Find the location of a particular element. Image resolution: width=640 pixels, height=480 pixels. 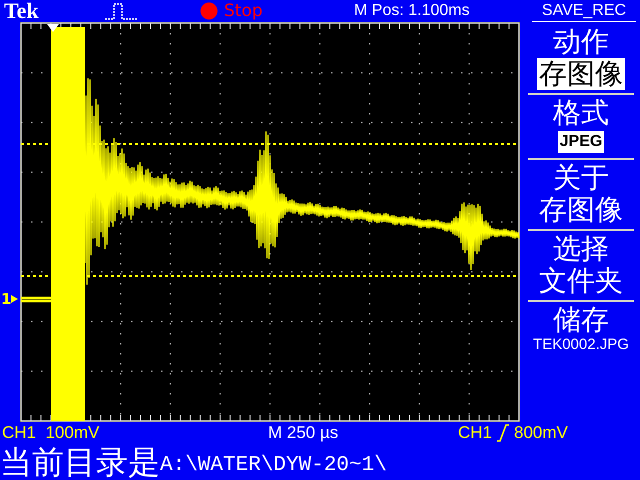

stop-indicator-icon is located at coordinates (209, 11).